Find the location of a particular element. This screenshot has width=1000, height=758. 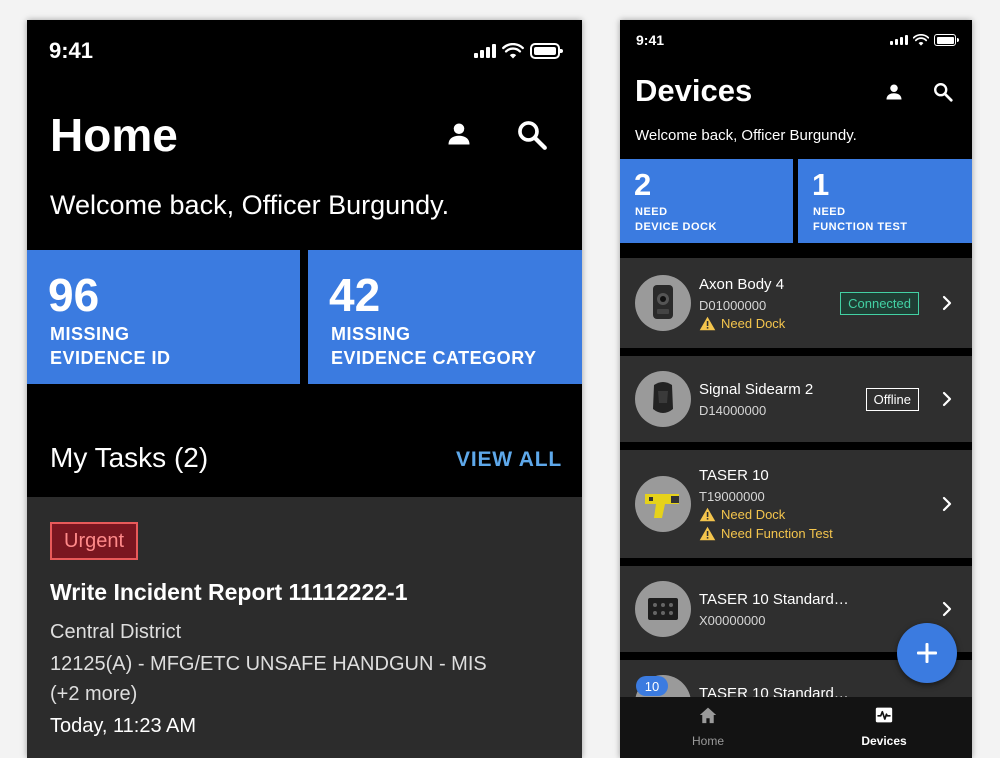

offline-status-badge: Offline is located at coordinates (892, 399).